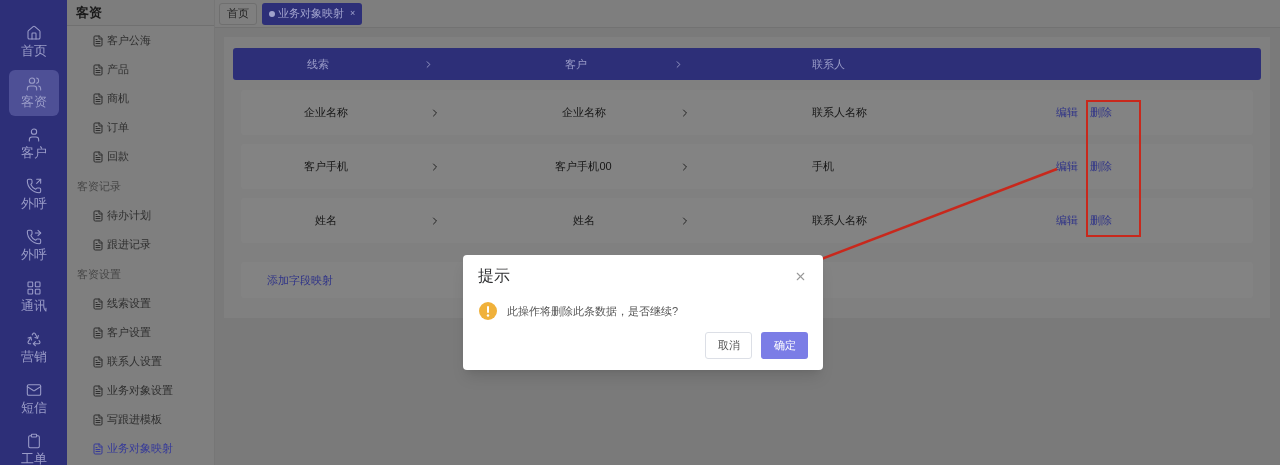 The width and height of the screenshot is (1280, 465). I want to click on warning-icon, so click(488, 311).